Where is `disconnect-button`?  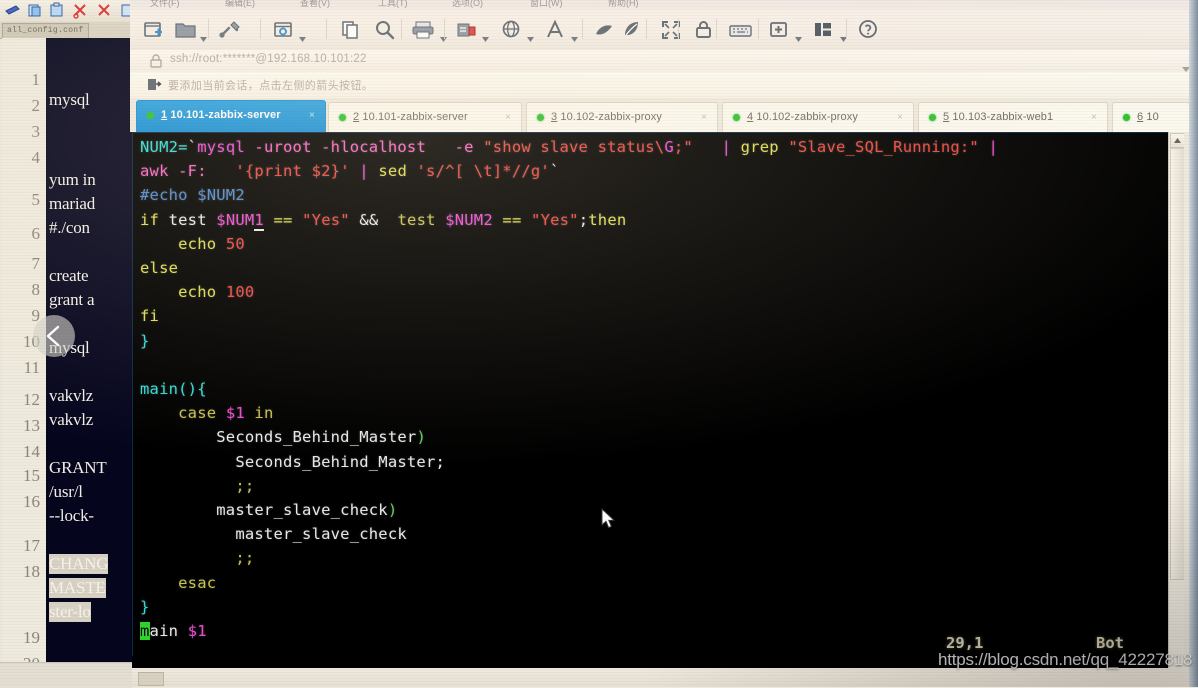 disconnect-button is located at coordinates (231, 30).